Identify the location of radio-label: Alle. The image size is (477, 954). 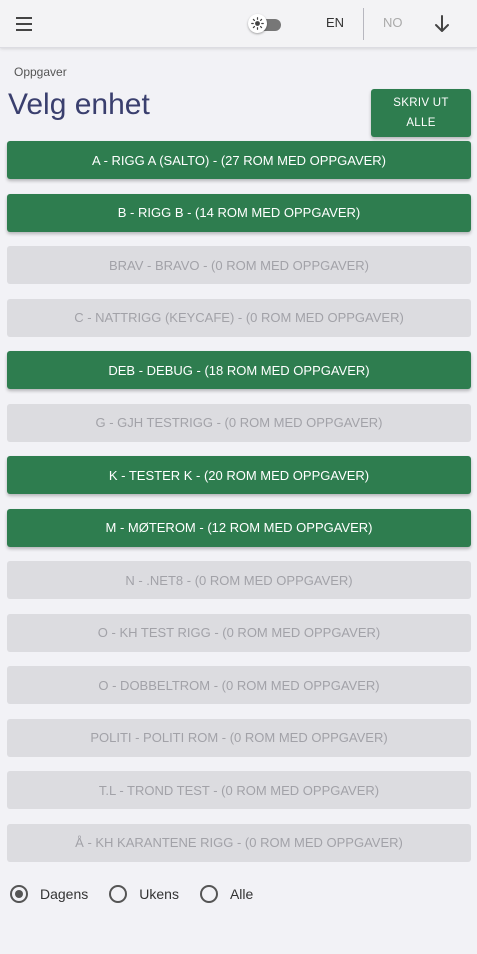
(241, 894).